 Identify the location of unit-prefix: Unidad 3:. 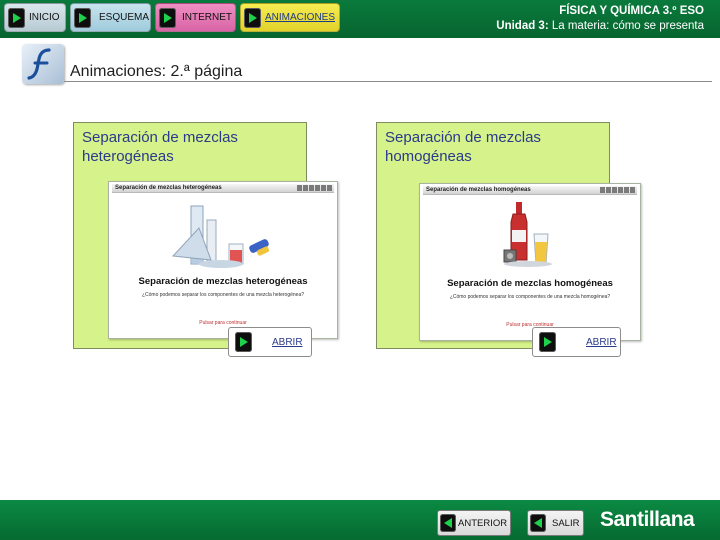
(522, 26).